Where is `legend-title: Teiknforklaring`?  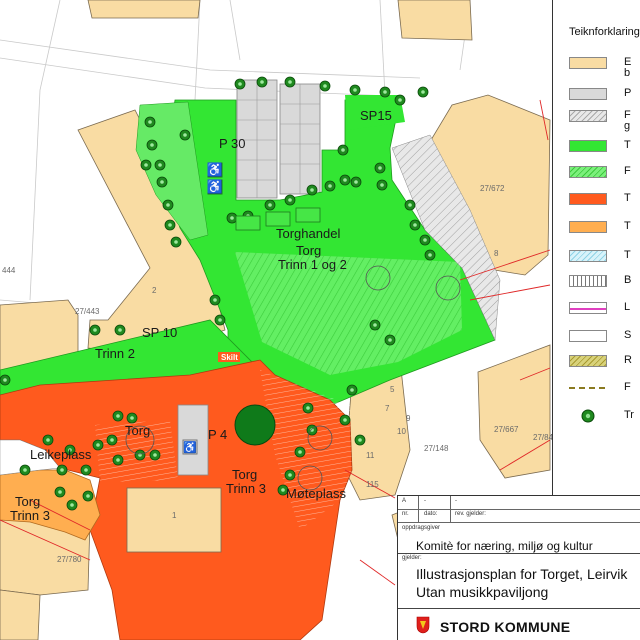
legend-title: Teiknforklaring is located at coordinates (604, 32).